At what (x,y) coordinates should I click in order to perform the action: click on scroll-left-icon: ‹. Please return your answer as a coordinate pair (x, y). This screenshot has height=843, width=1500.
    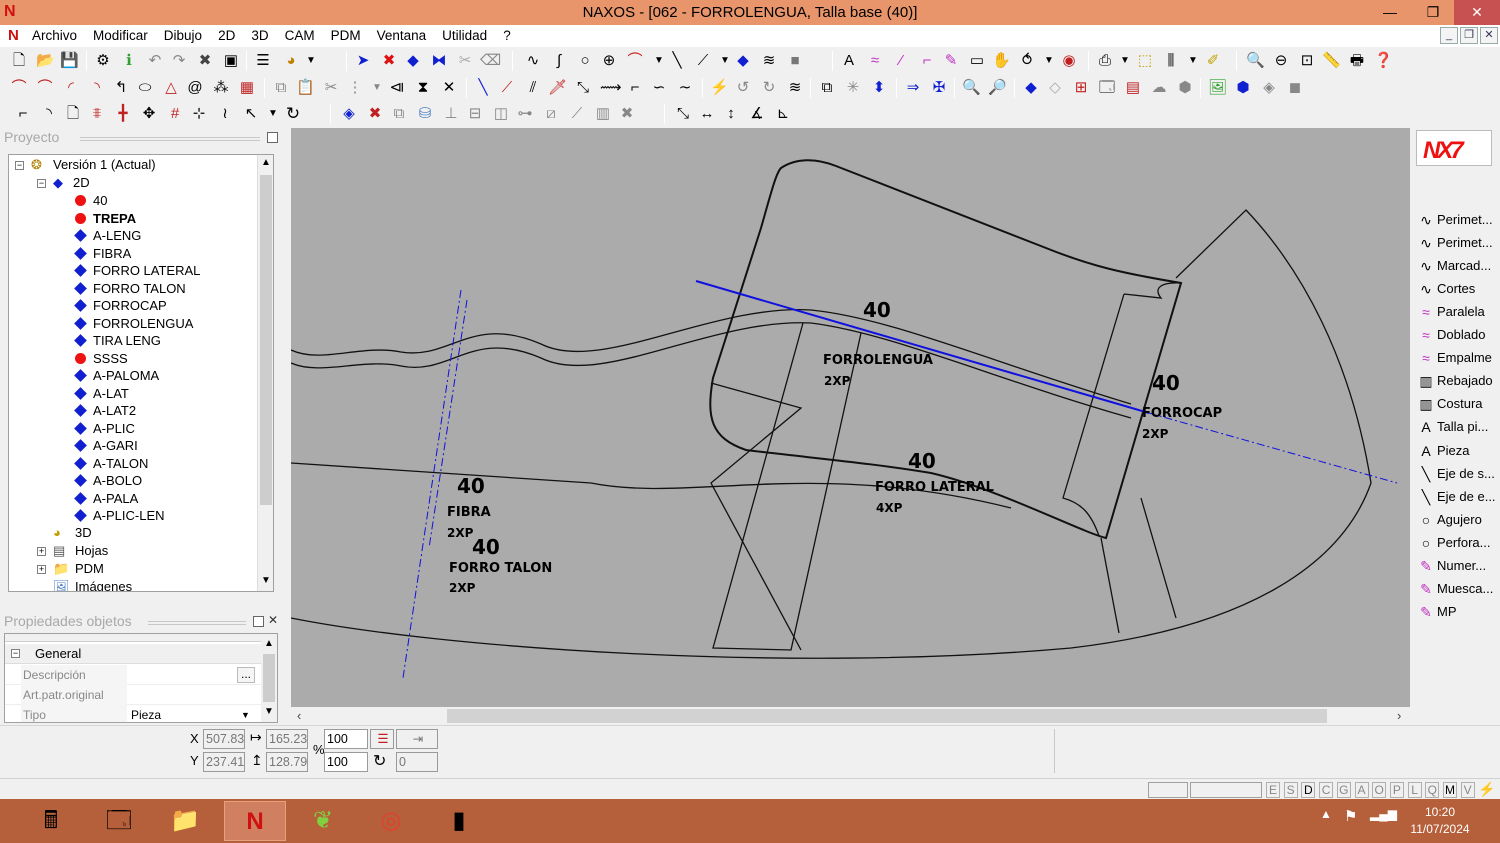
    Looking at the image, I should click on (299, 715).